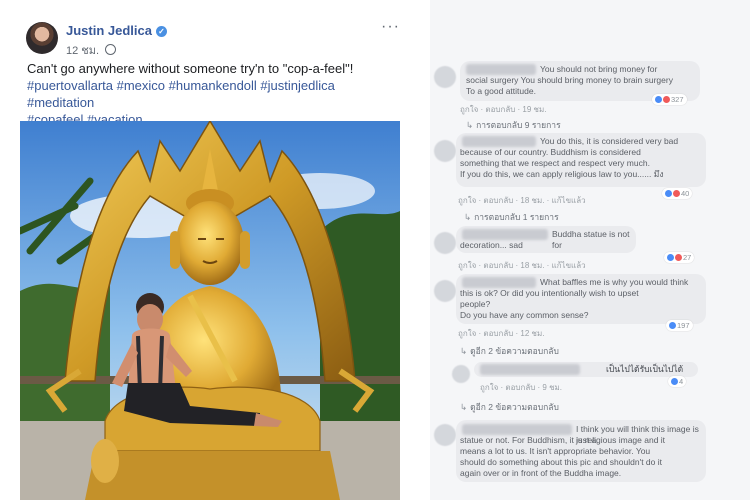  I want to click on comment-text-line: You do this, it is considered very bad, so click(609, 141).